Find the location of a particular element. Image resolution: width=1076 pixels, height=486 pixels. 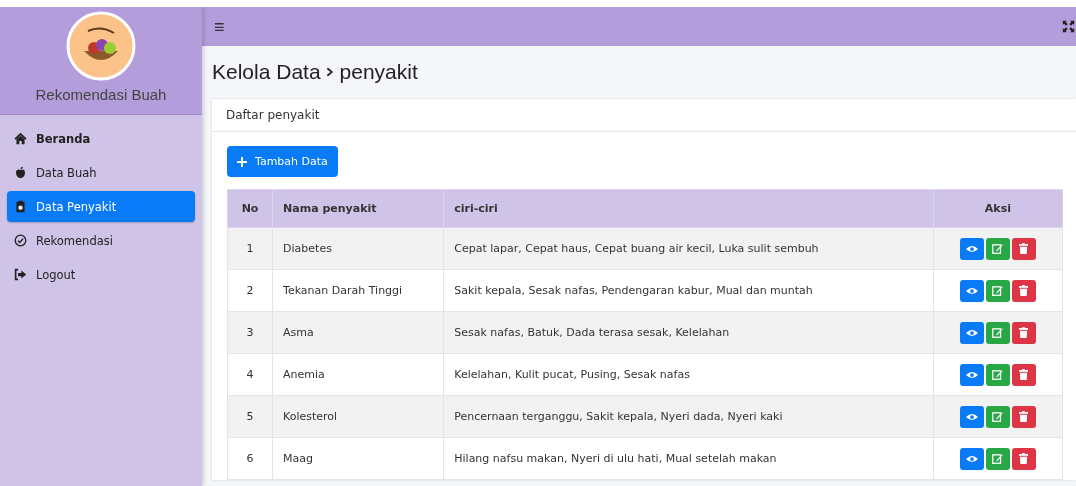

table-cell: Kolesterol is located at coordinates (358, 416).